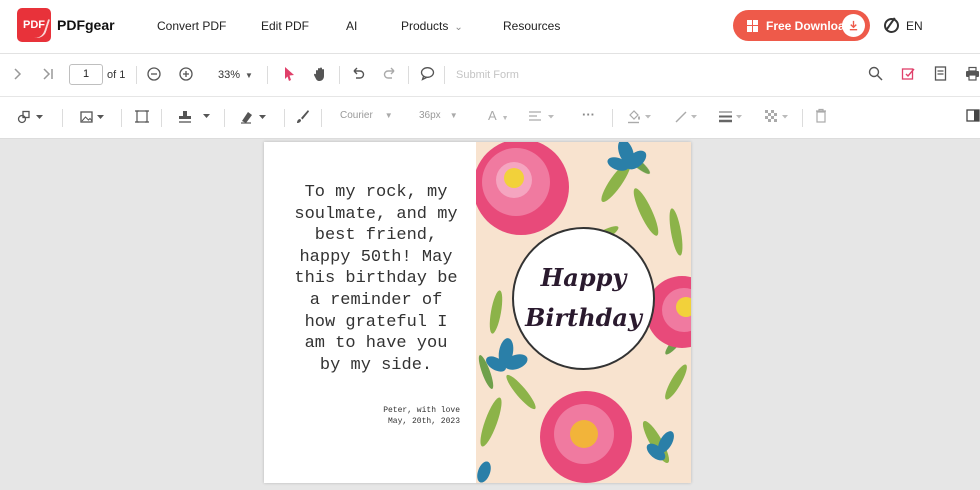 The image size is (980, 490). What do you see at coordinates (531, 26) in the screenshot?
I see `nav-resources: Resources` at bounding box center [531, 26].